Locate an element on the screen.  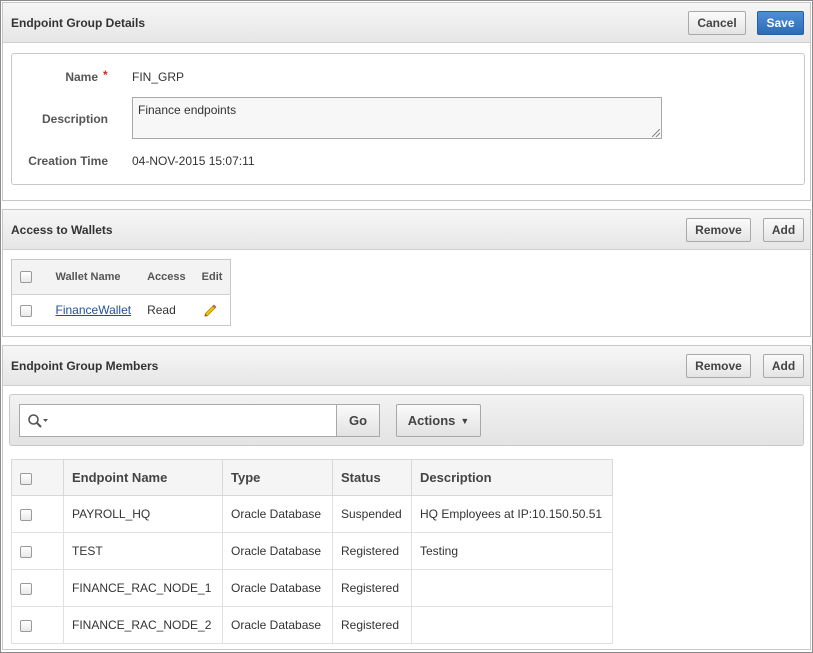
resize-grip-icon is located at coordinates (656, 133).